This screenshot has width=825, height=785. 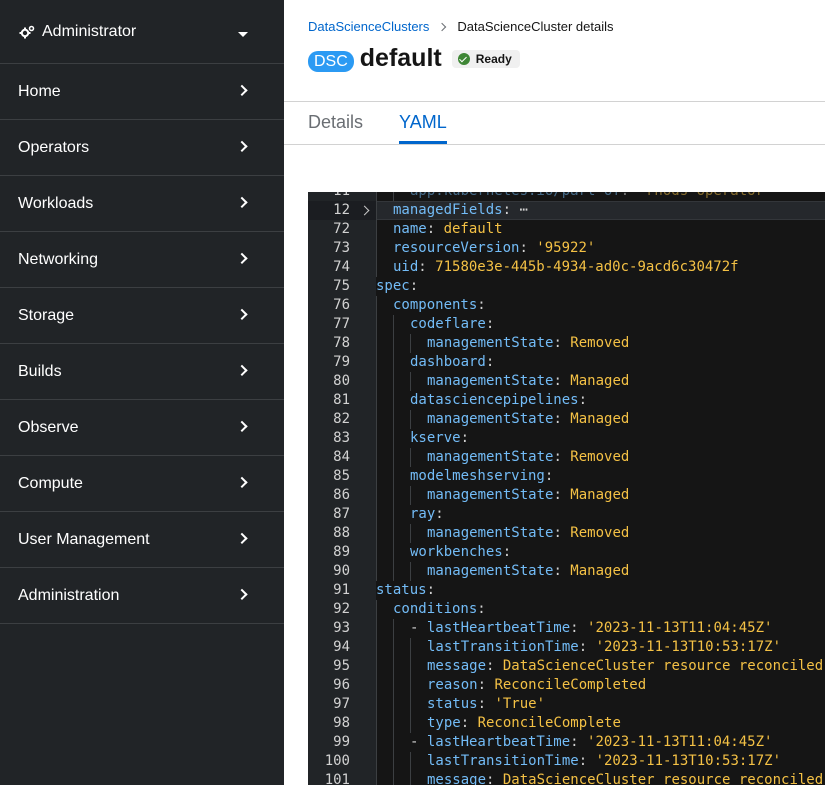 What do you see at coordinates (58, 259) in the screenshot?
I see `sidebar-item-label: Networking` at bounding box center [58, 259].